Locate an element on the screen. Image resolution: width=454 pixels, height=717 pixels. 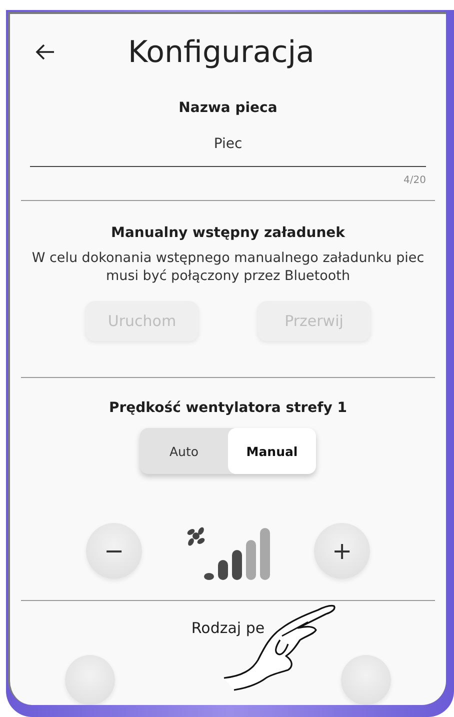
description-text: W celu dokonania wstępnego manualnego załadunku piec musi być połączony przez Bluetooth is located at coordinates (228, 267).